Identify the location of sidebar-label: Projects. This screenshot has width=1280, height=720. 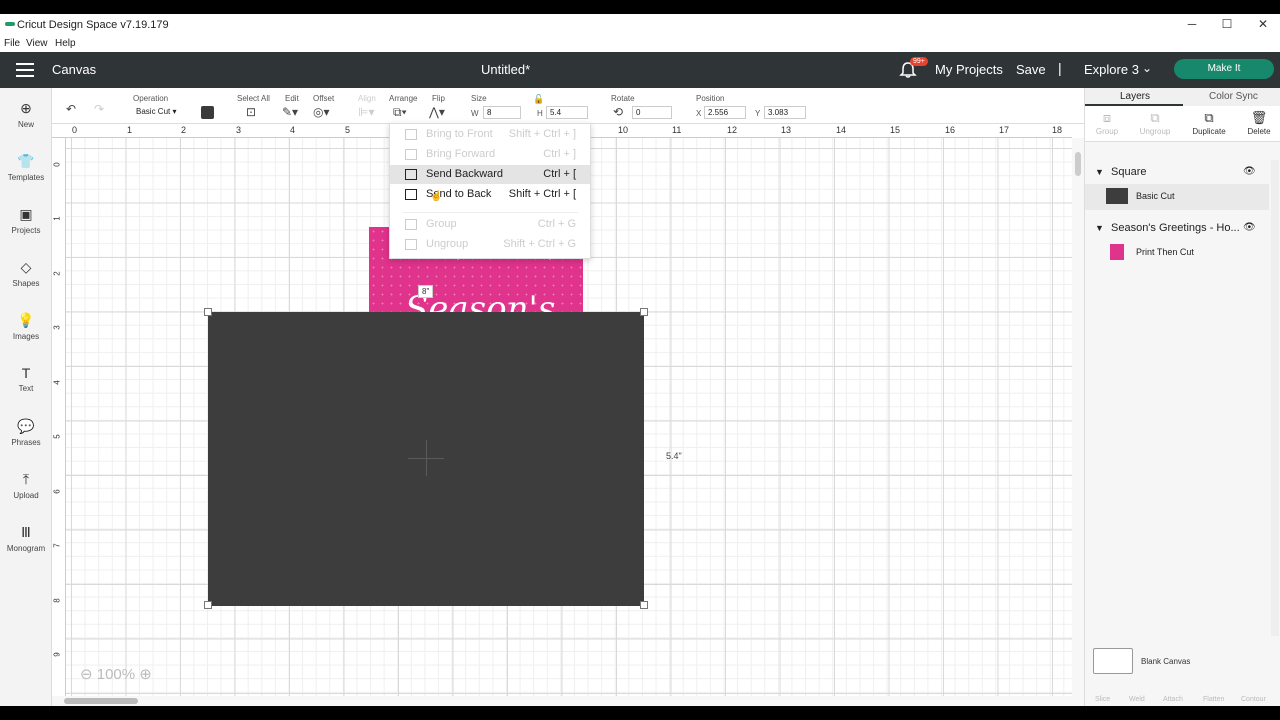
(26, 230).